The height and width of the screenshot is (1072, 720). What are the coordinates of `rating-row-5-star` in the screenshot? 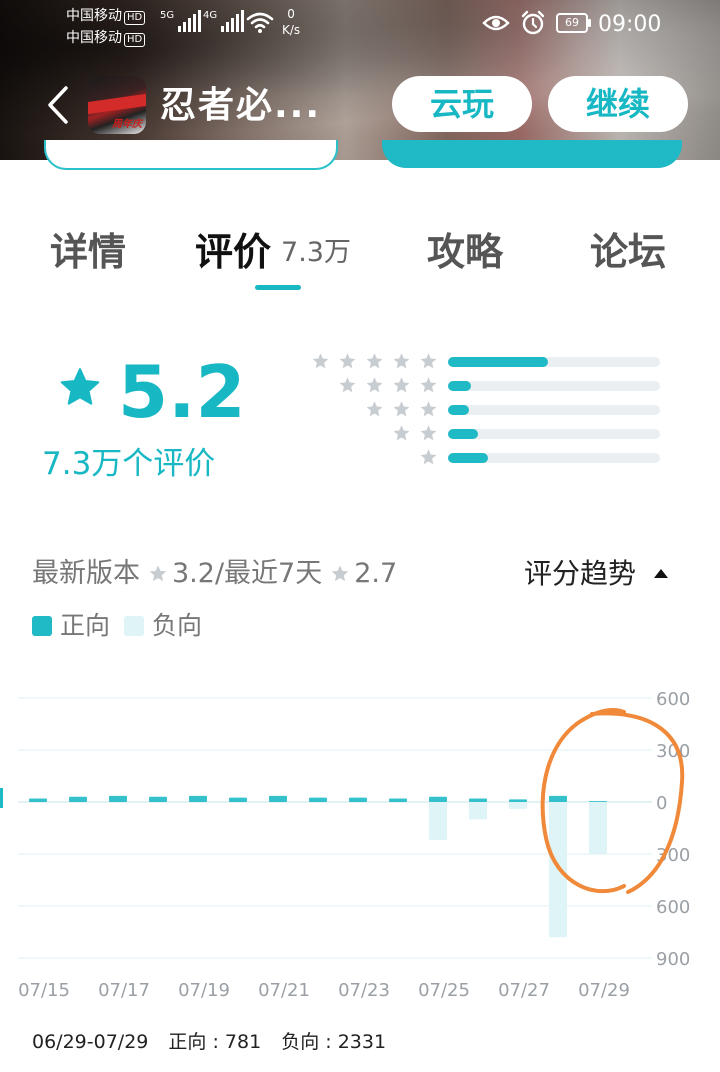 It's located at (480, 362).